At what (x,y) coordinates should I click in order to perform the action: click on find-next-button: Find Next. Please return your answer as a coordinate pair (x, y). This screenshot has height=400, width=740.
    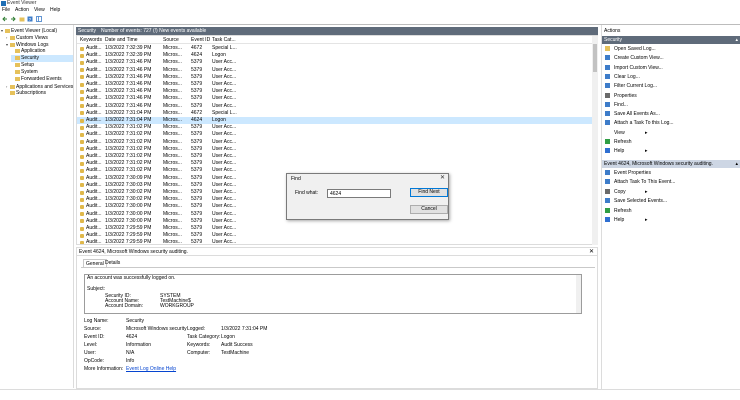
    Looking at the image, I should click on (429, 192).